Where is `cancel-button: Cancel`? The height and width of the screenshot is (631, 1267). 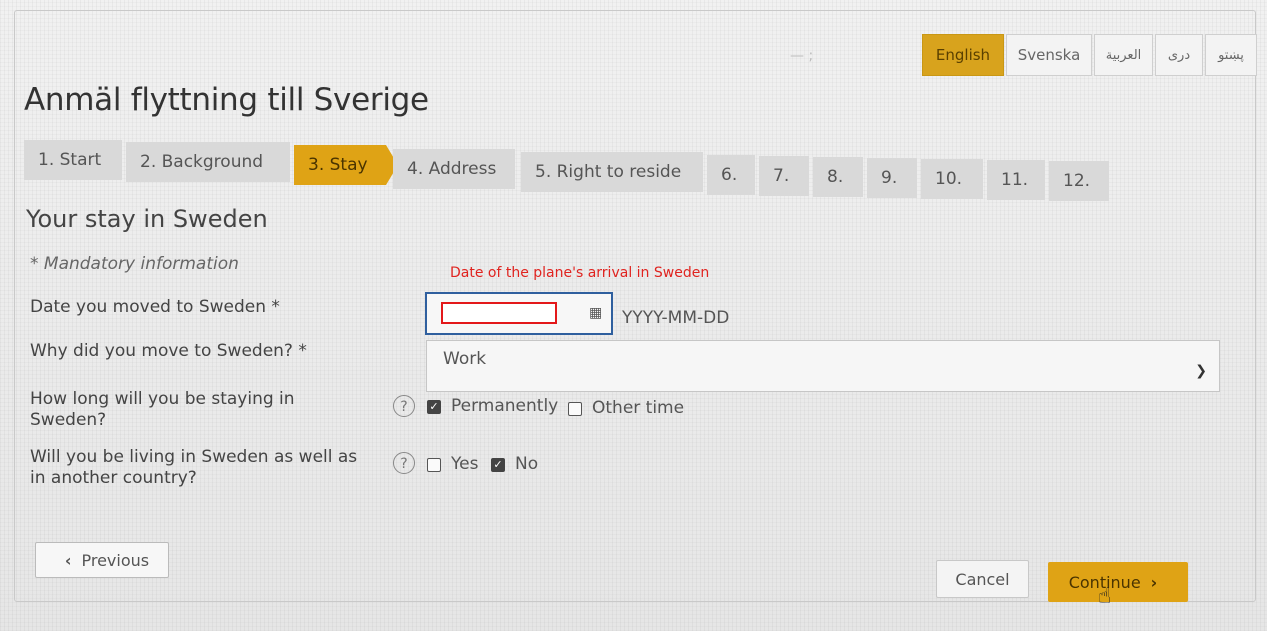
cancel-button: Cancel is located at coordinates (982, 579).